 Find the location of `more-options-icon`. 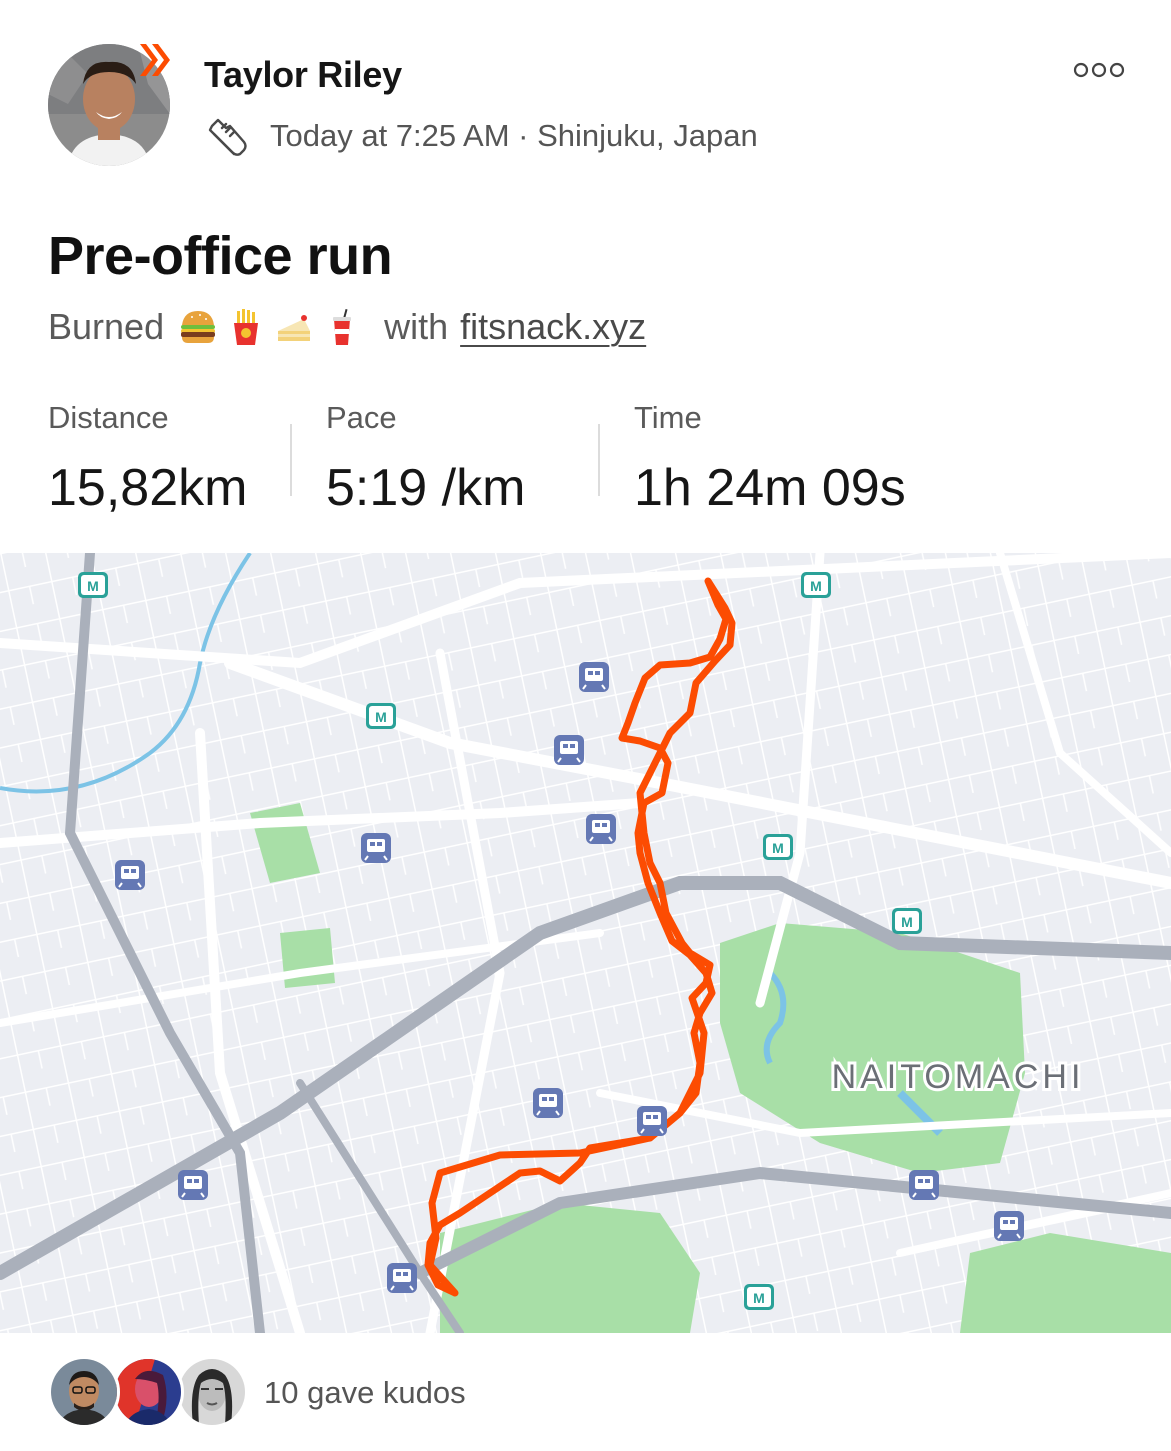

more-options-icon is located at coordinates (1099, 70).